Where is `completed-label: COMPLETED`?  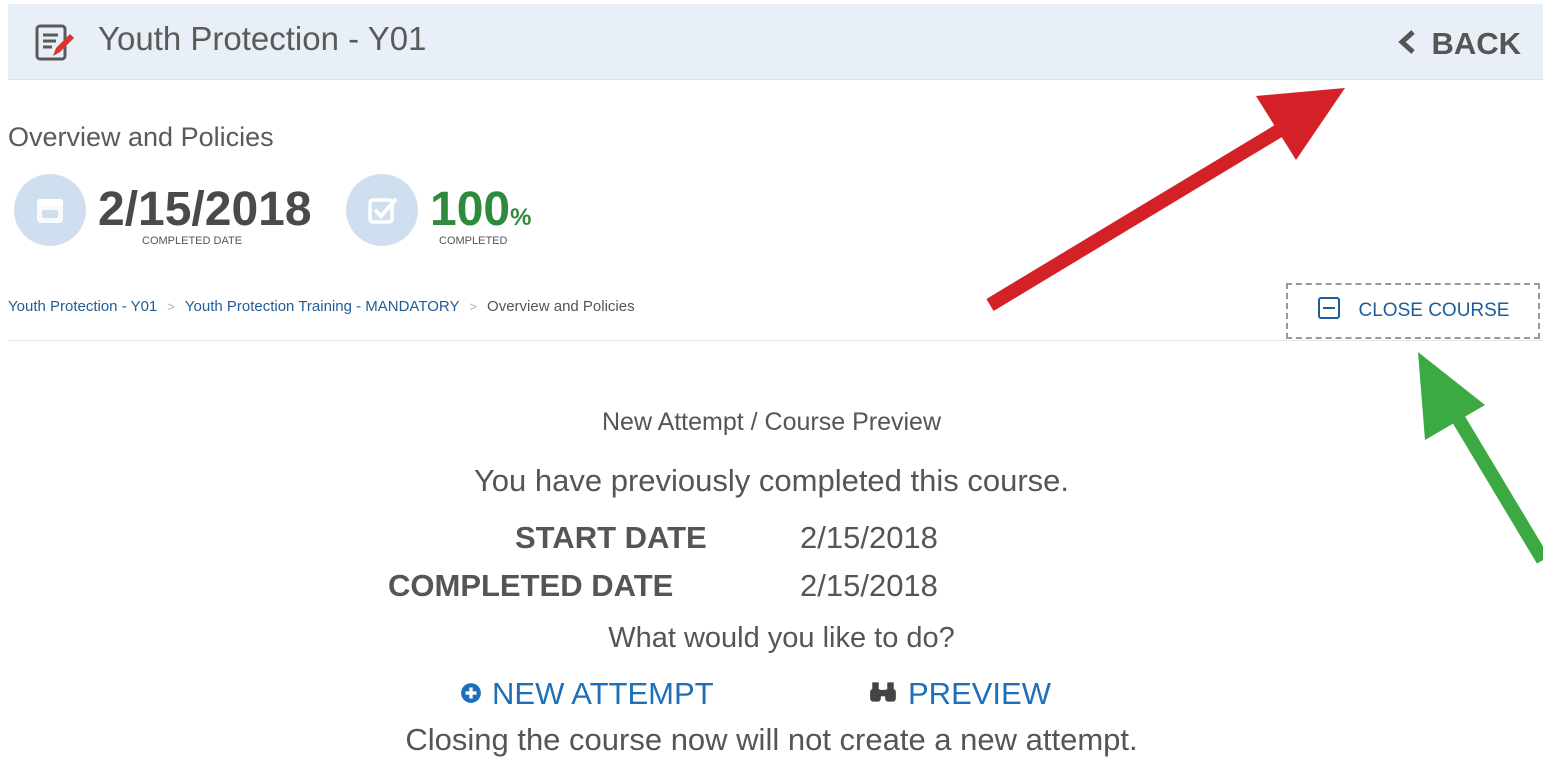
completed-label: COMPLETED is located at coordinates (473, 241).